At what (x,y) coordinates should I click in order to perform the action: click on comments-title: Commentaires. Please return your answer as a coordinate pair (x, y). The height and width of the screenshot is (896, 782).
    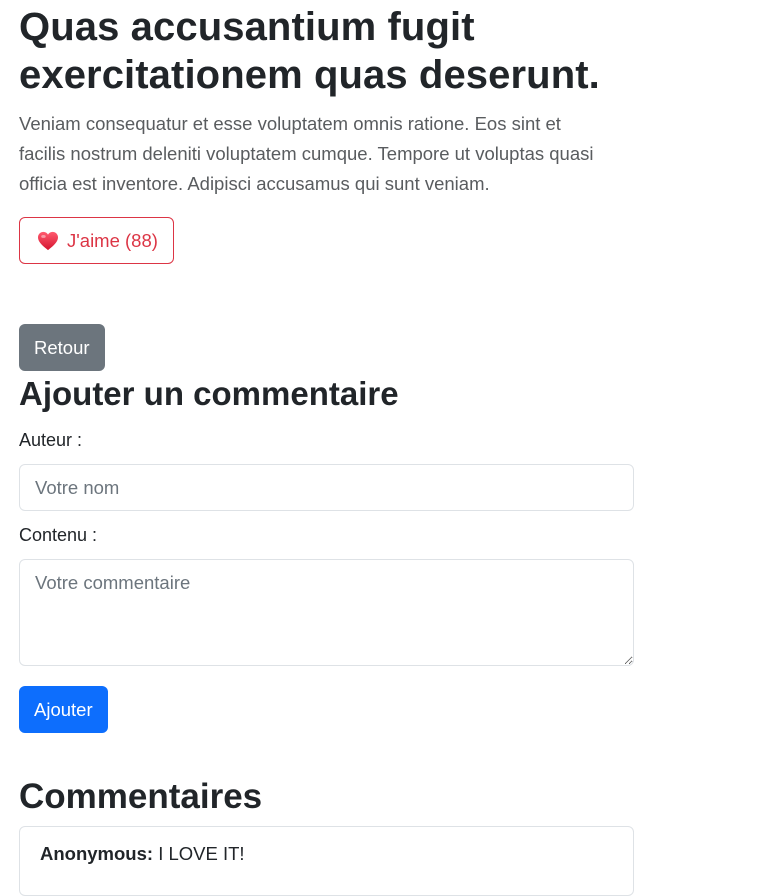
    Looking at the image, I should click on (141, 796).